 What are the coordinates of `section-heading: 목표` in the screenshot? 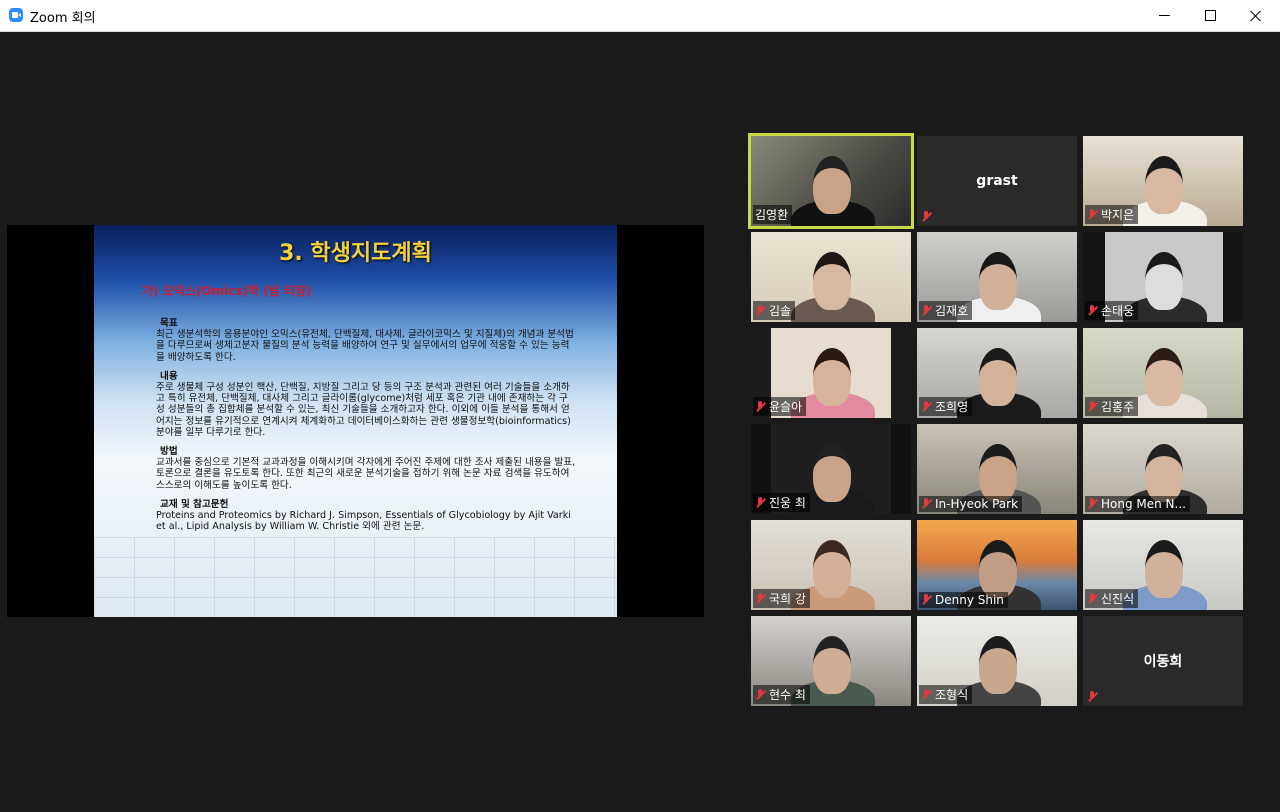 It's located at (169, 323).